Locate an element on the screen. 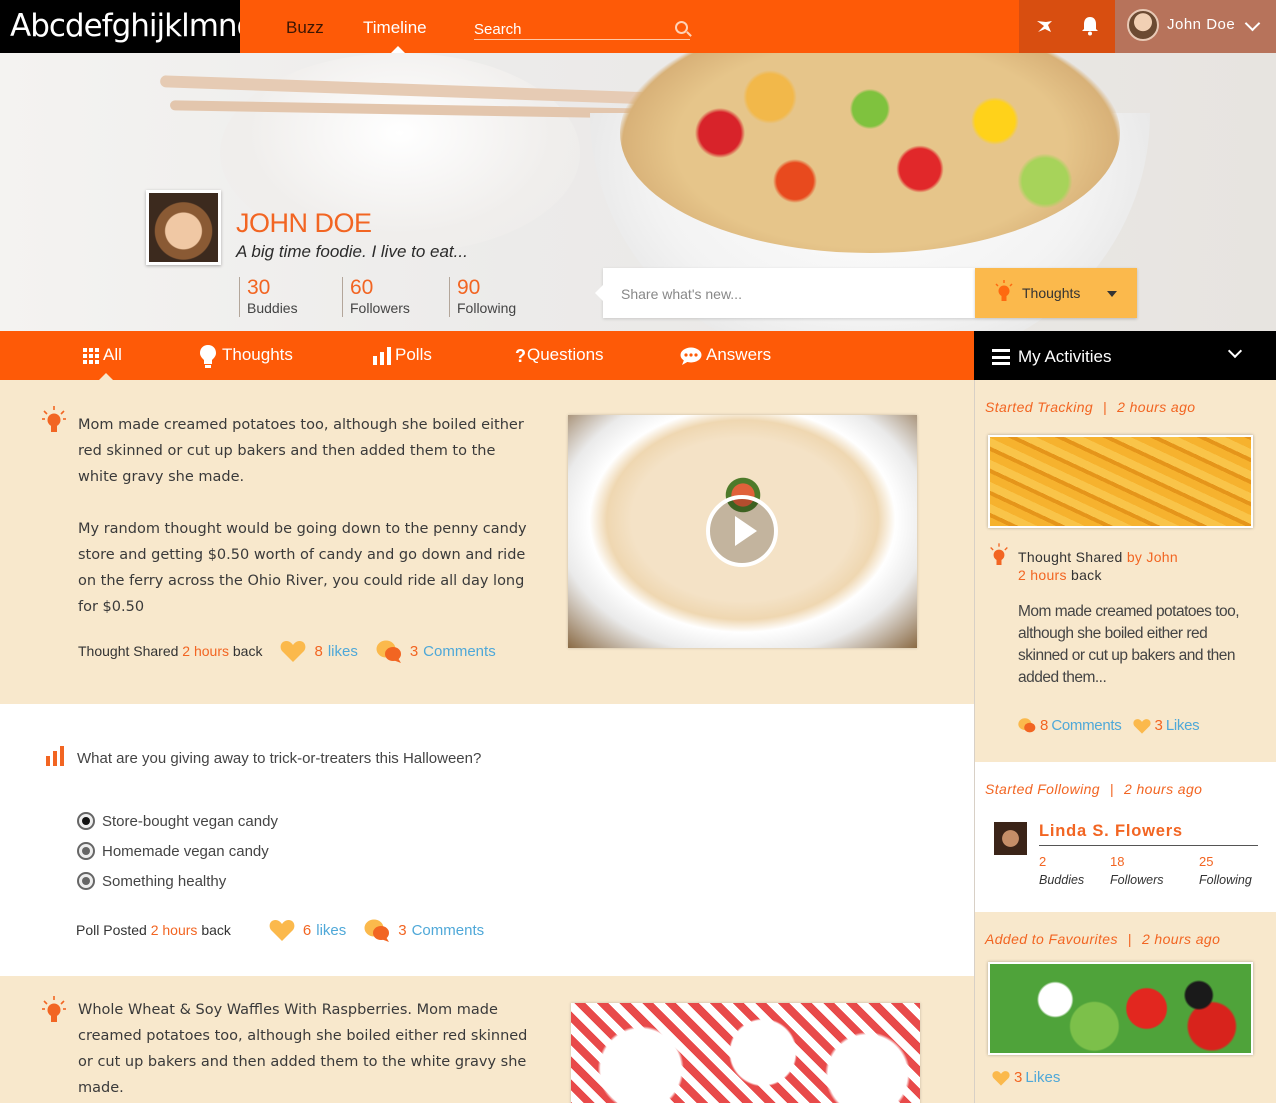 The height and width of the screenshot is (1103, 1280). activity-card-favourites: Added to Favourites | 2 hours ago 3 Likes is located at coordinates (1125, 1007).